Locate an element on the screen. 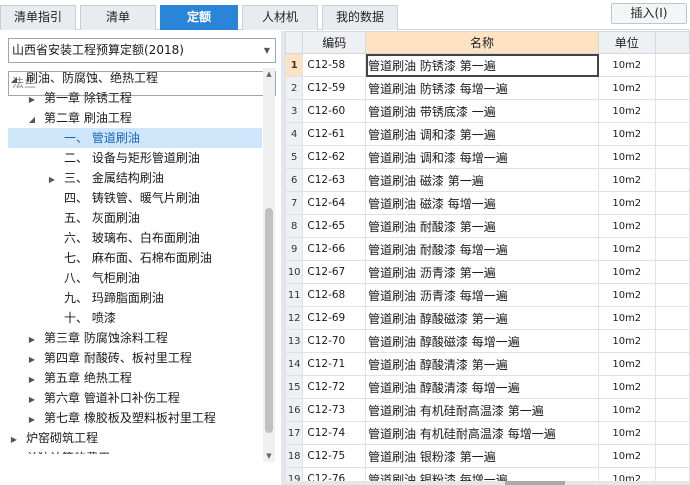  name-cell: 管道刷油 耐酸漆 第一遍 is located at coordinates (482, 226).